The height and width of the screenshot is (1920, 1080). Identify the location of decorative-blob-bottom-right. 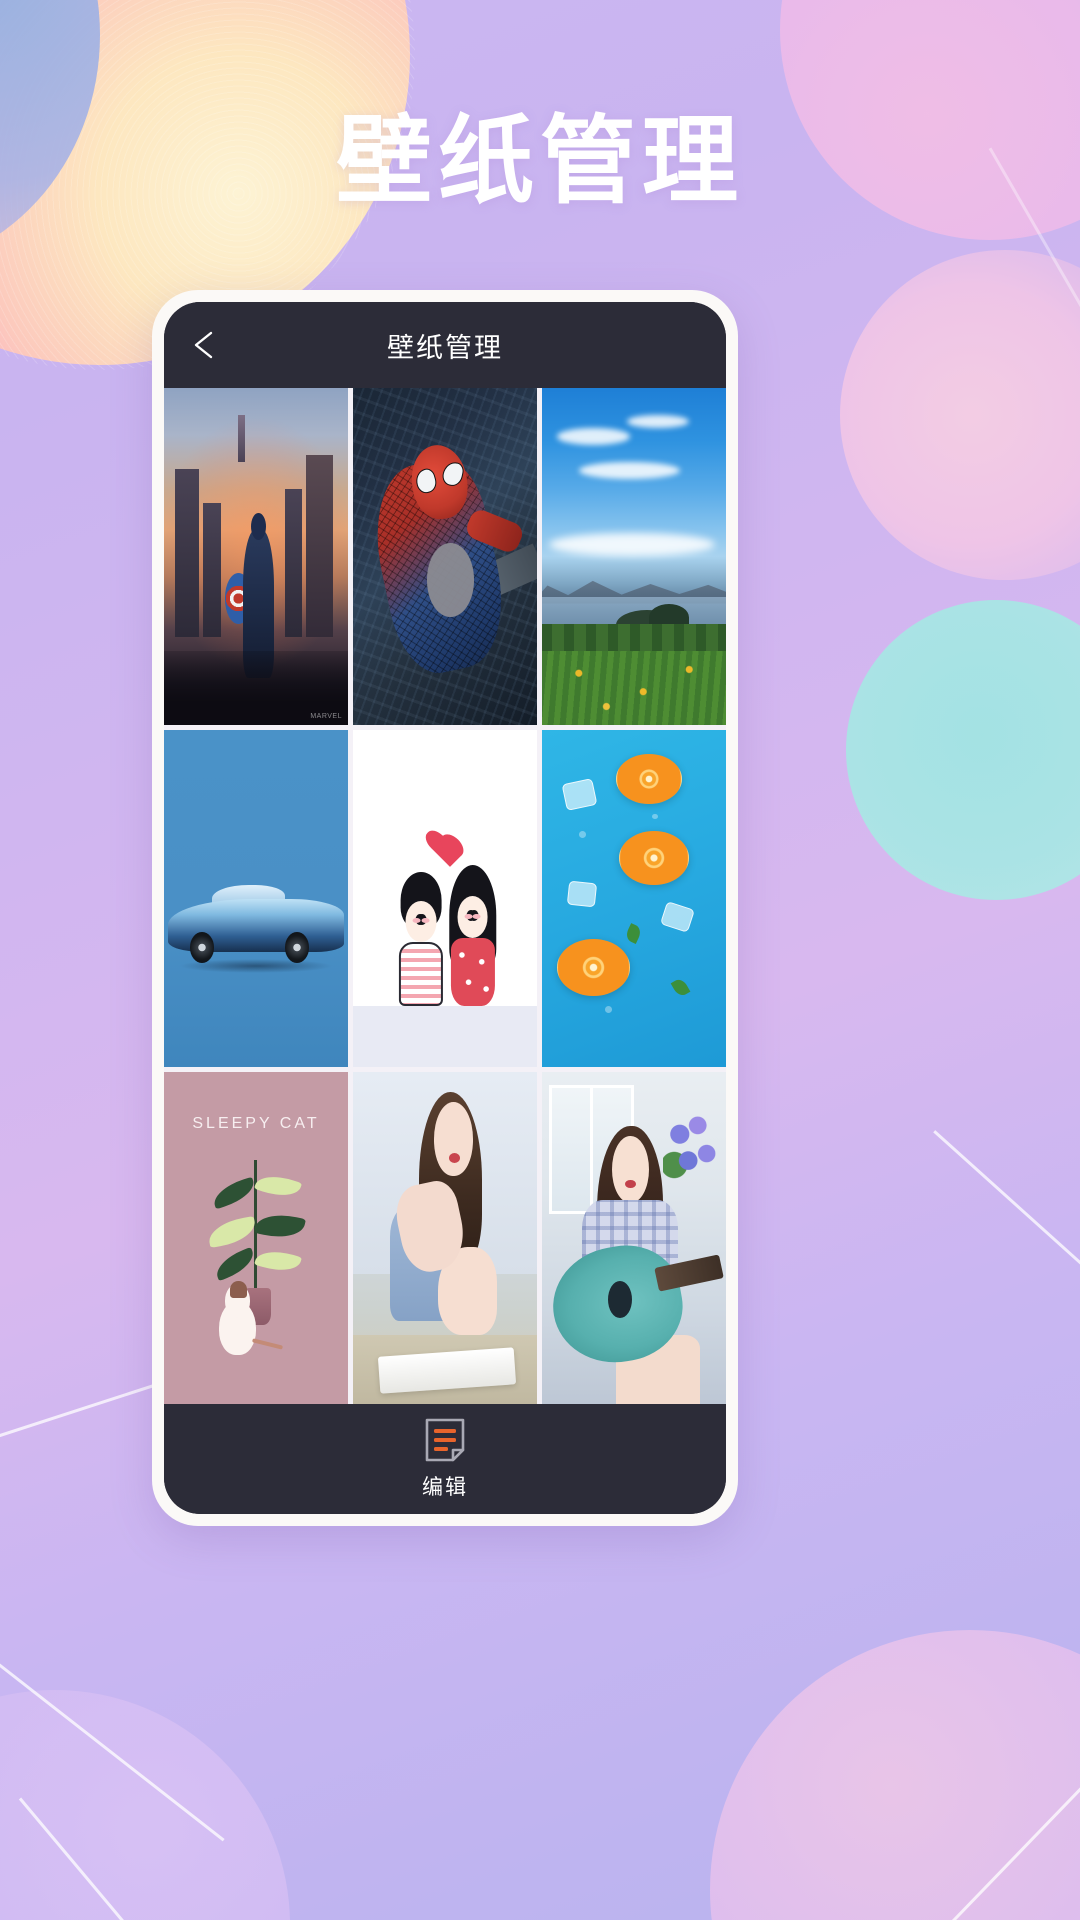
(895, 1775).